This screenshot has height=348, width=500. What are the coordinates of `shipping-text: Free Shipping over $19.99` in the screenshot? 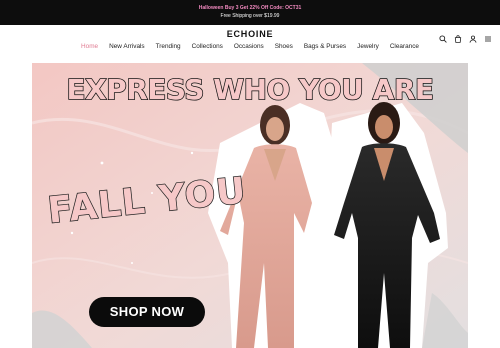 It's located at (250, 16).